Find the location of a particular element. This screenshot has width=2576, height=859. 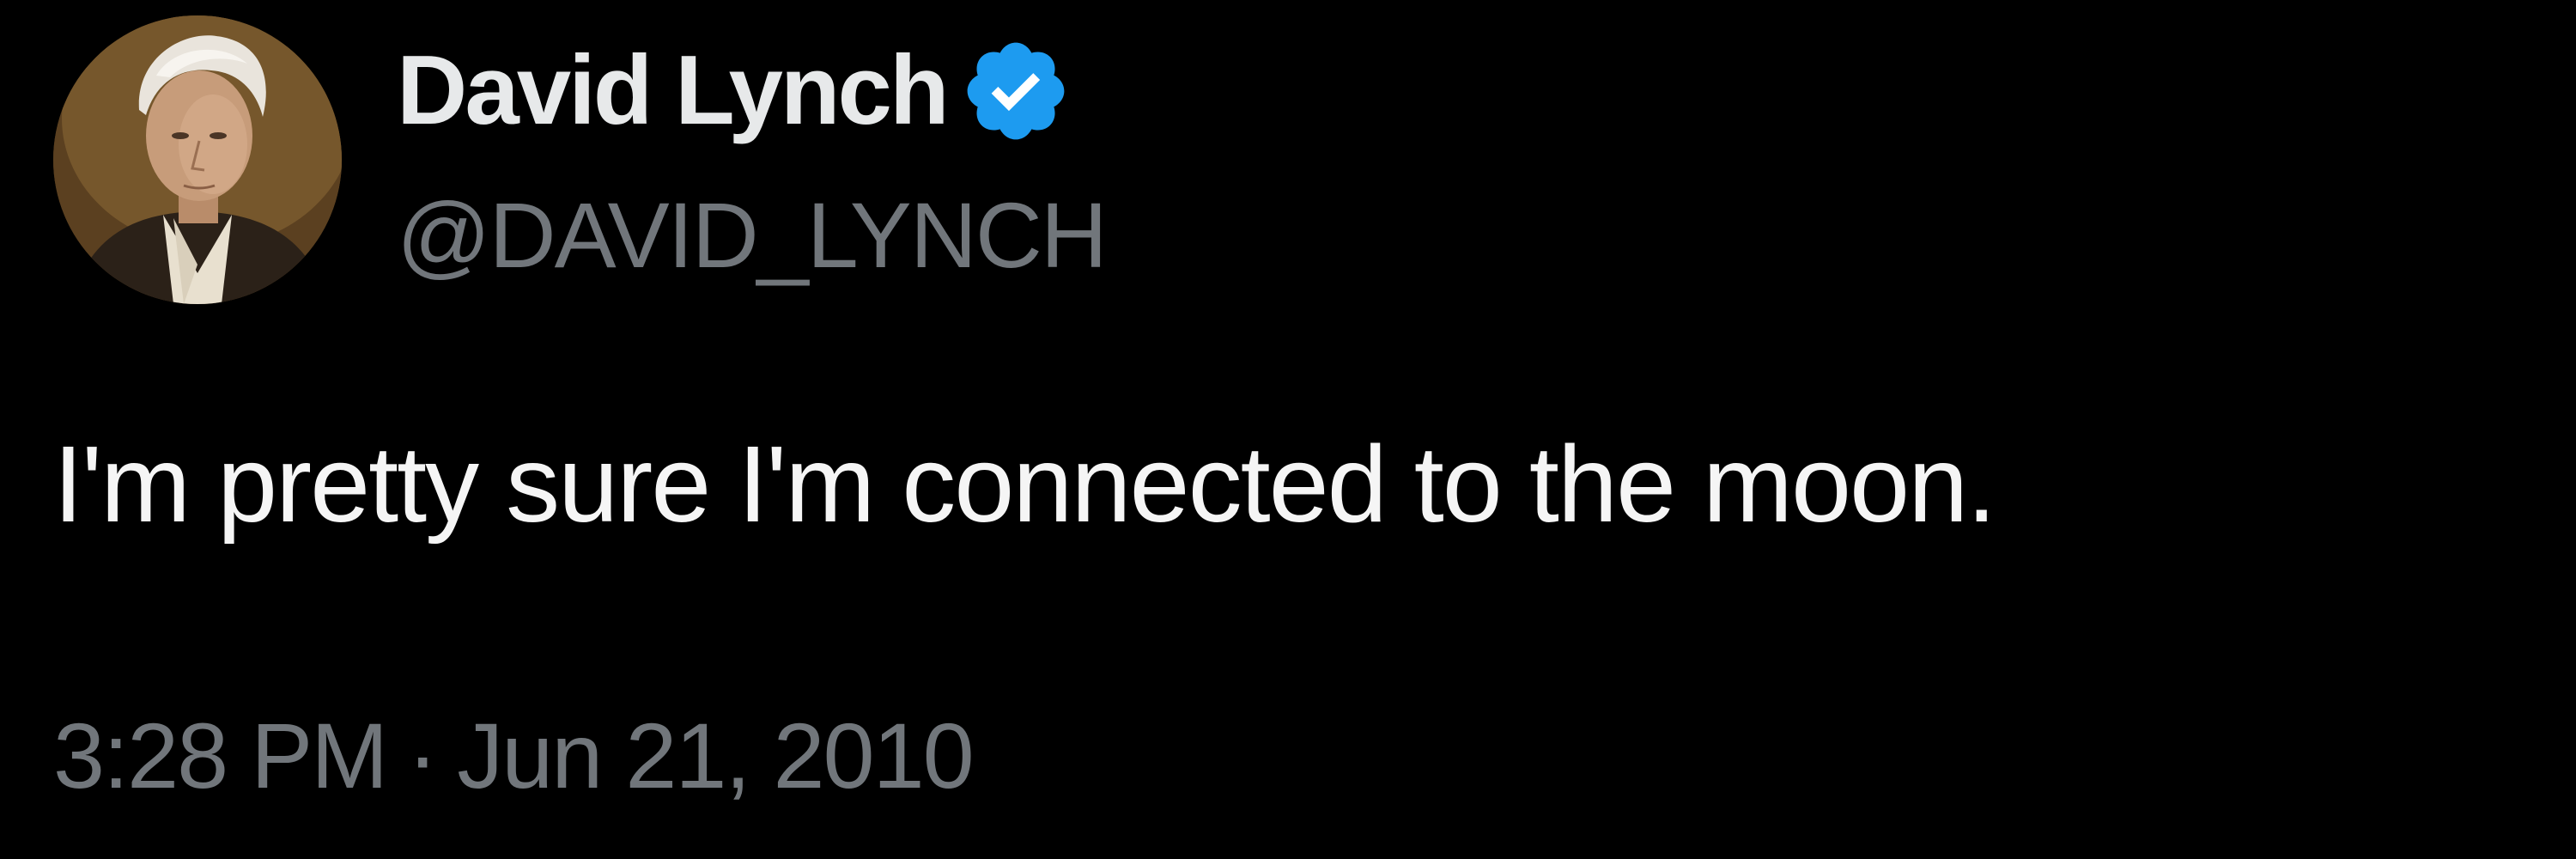

tweet-meta-row: 3:28 PM · Jun 21, 2010 is located at coordinates (514, 756).